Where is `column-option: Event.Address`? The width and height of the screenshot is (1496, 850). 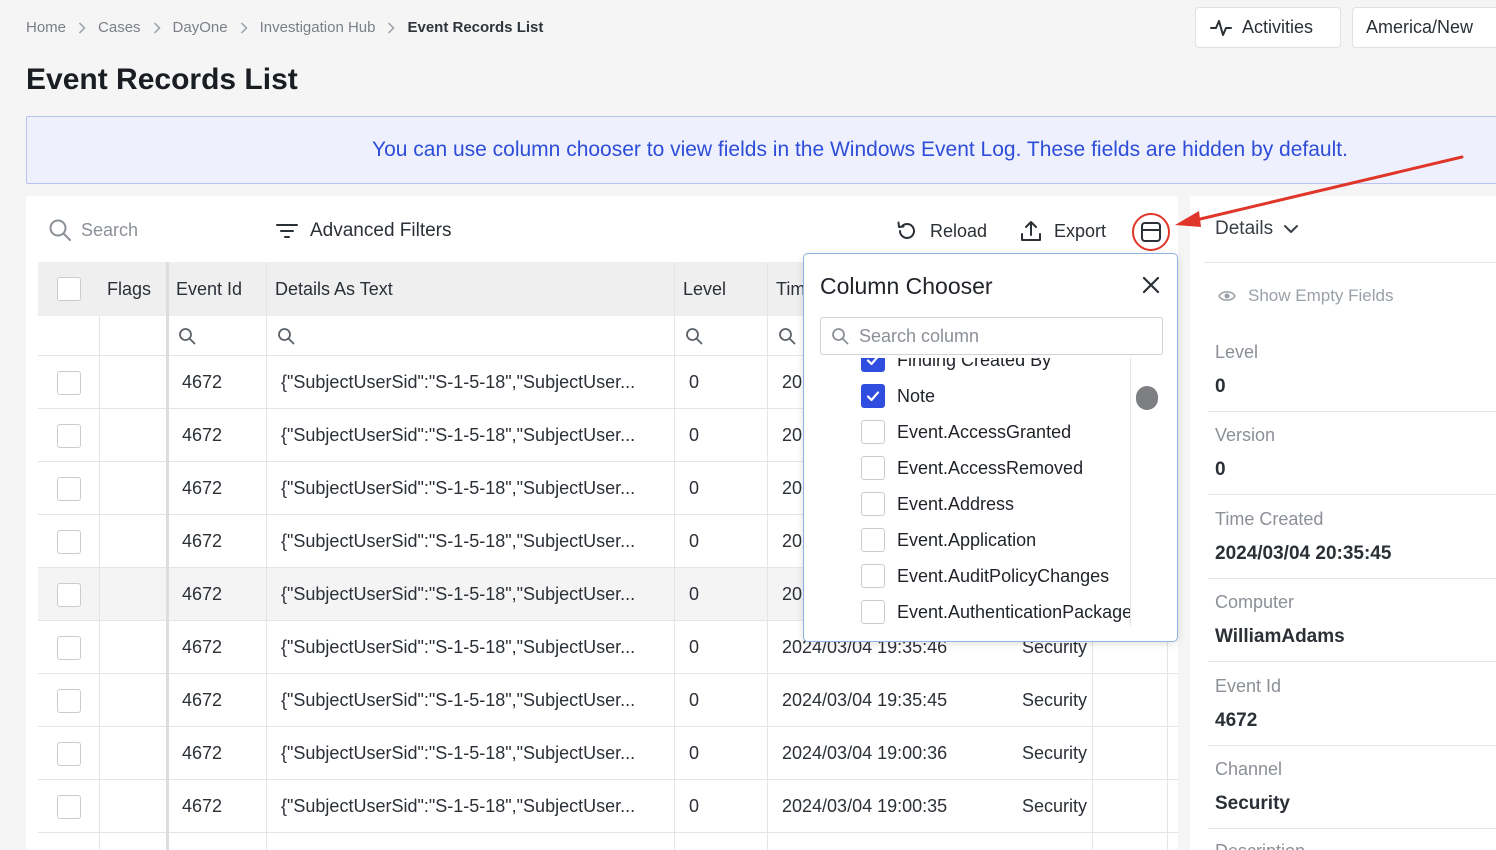
column-option: Event.Address is located at coordinates (937, 504).